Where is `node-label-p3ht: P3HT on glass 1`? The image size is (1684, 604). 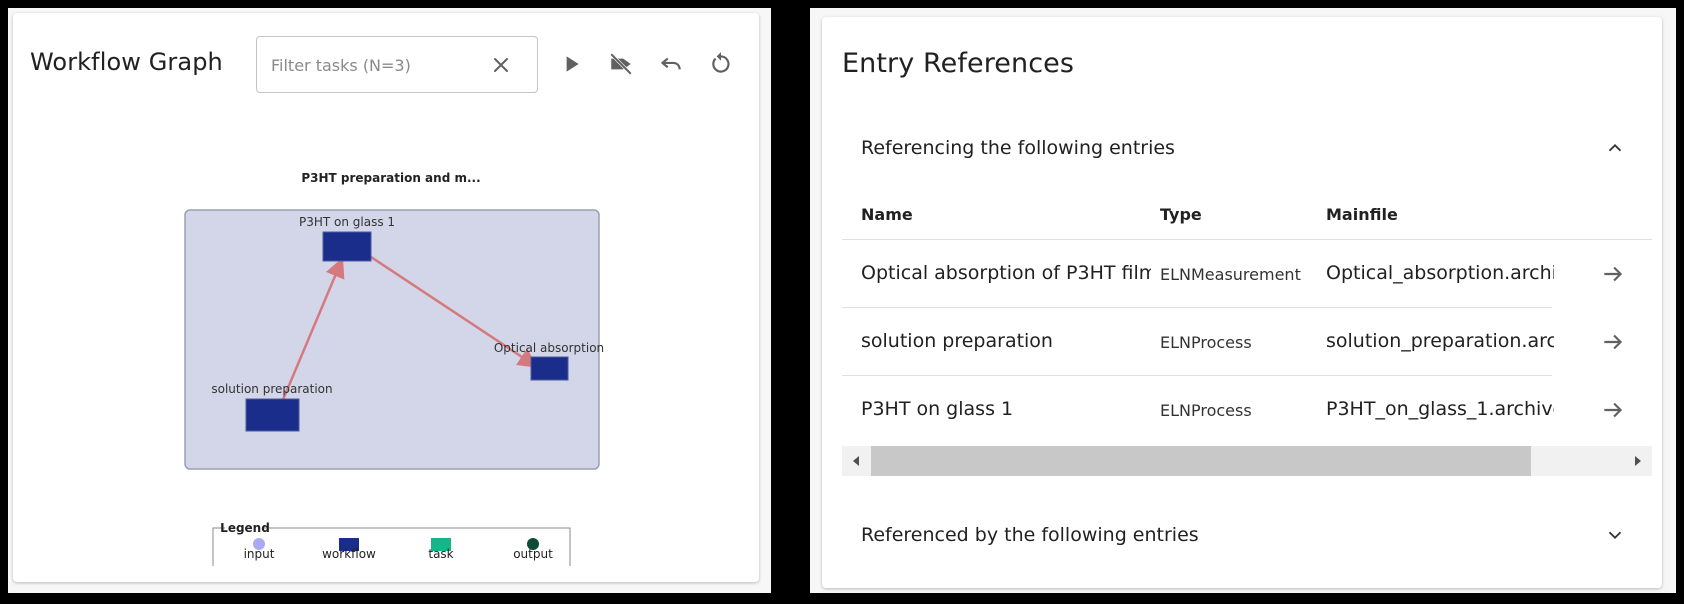
node-label-p3ht: P3HT on glass 1 is located at coordinates (347, 222).